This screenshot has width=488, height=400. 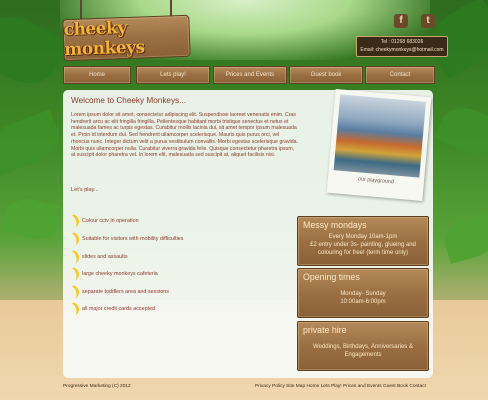 What do you see at coordinates (401, 21) in the screenshot?
I see `facebook-icon: f` at bounding box center [401, 21].